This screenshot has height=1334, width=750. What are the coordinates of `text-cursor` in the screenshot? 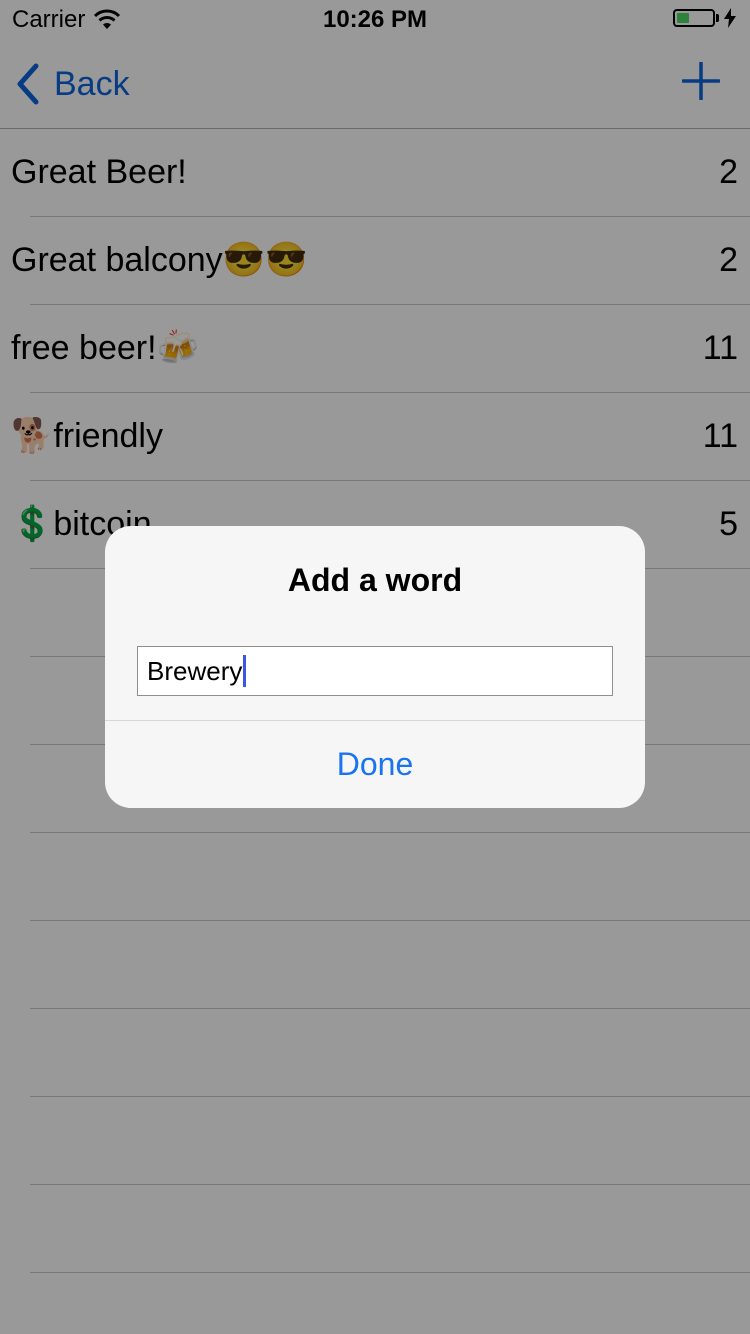 It's located at (245, 671).